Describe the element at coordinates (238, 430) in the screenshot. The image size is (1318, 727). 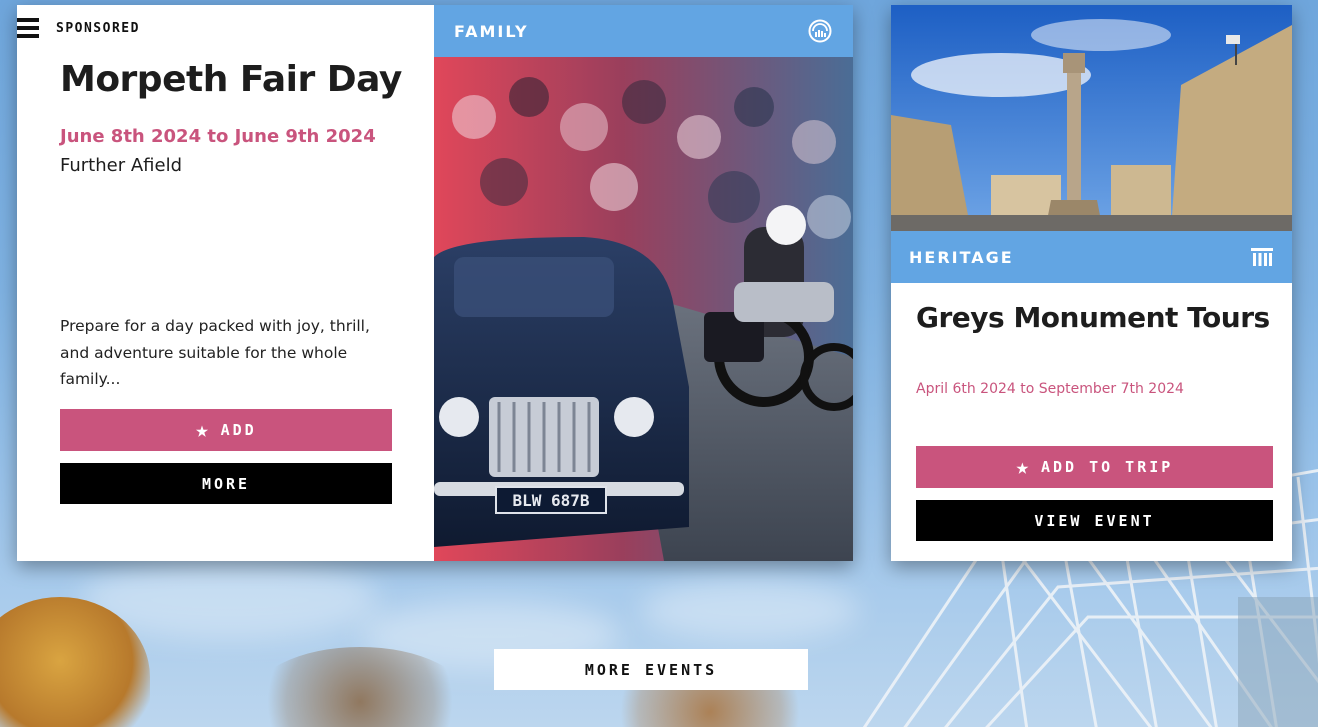
I see `add-button-label: ADD` at that location.